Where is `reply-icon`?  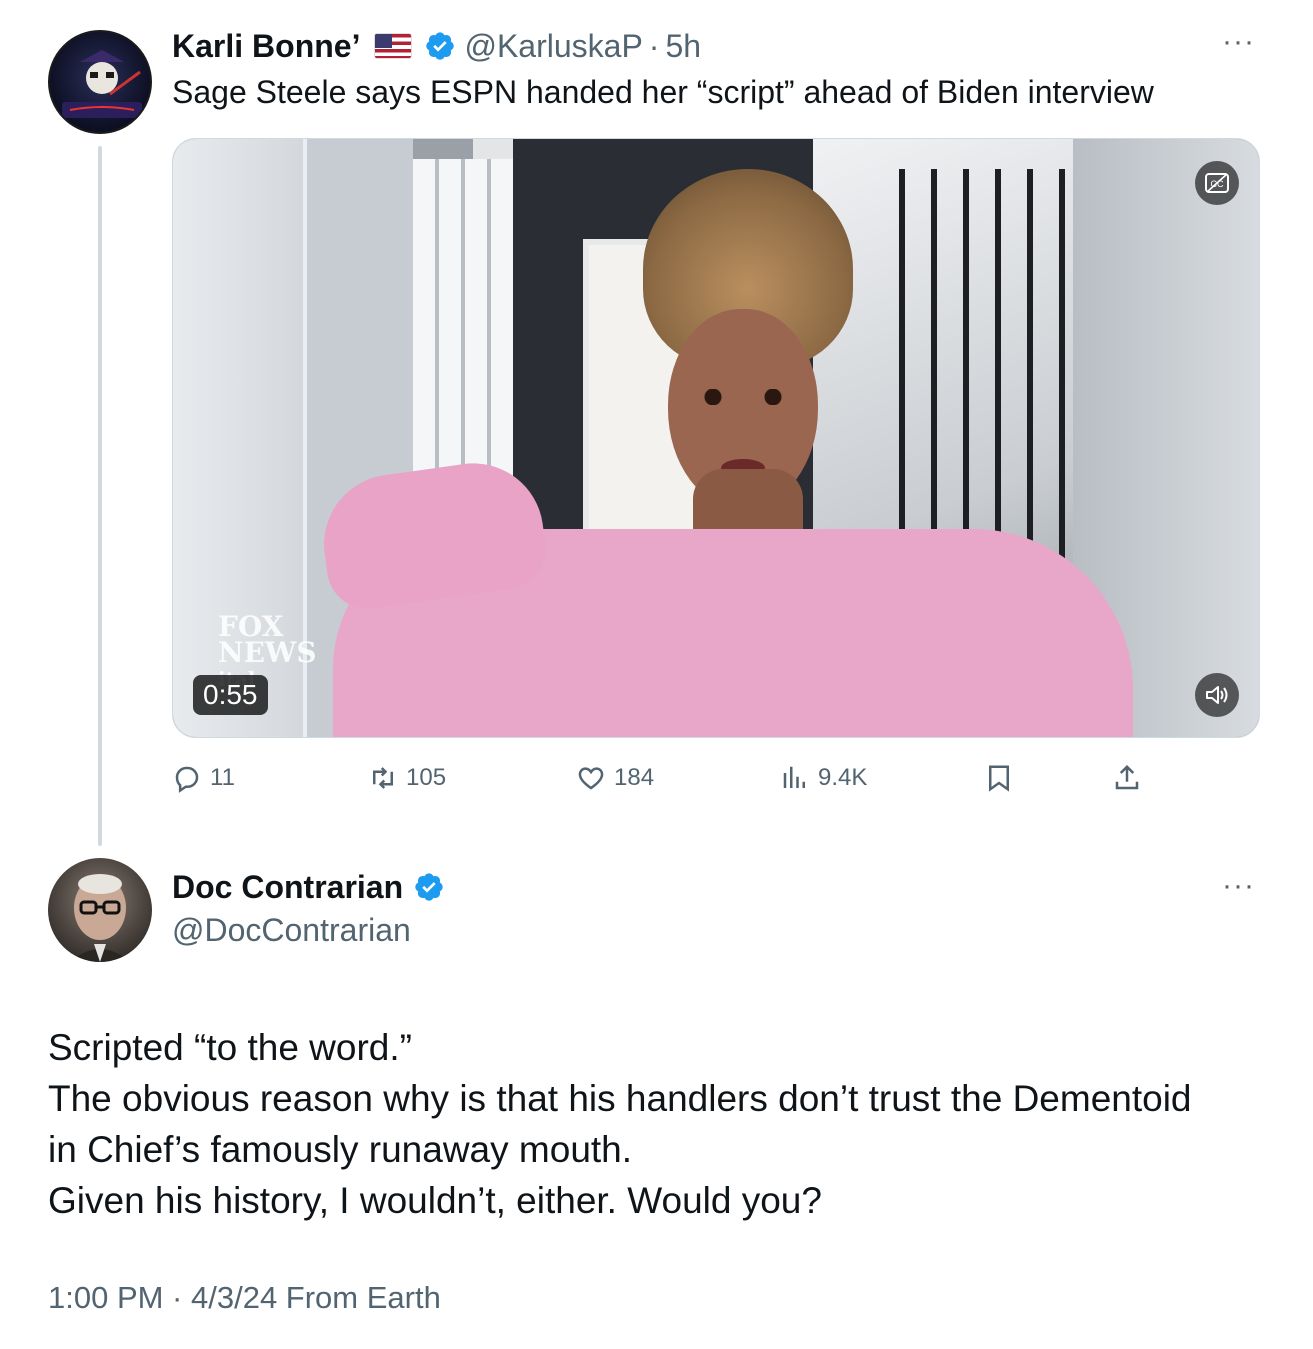
reply-icon is located at coordinates (187, 779).